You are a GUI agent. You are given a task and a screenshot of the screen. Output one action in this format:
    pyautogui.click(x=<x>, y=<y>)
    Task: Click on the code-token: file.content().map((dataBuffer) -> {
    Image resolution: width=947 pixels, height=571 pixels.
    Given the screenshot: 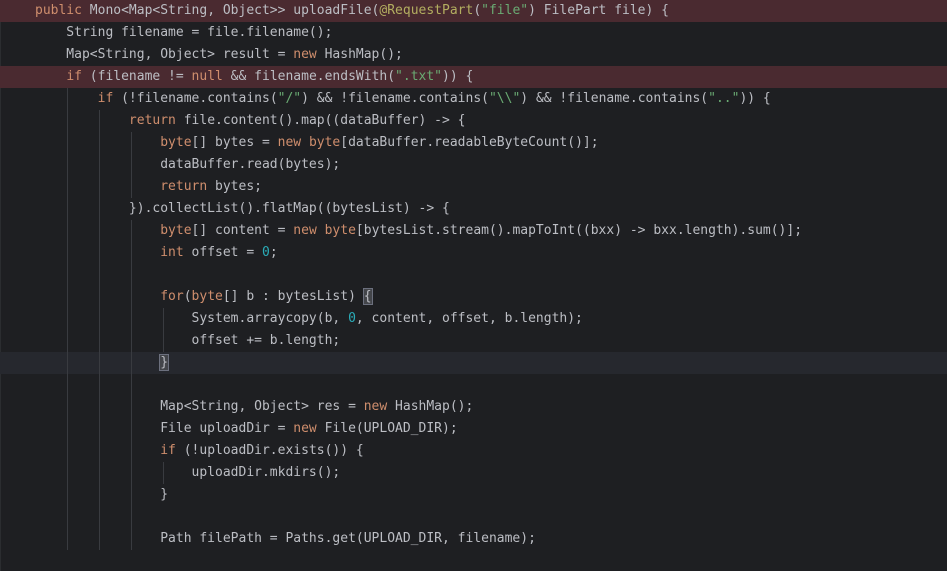 What is the action you would take?
    pyautogui.click(x=320, y=120)
    